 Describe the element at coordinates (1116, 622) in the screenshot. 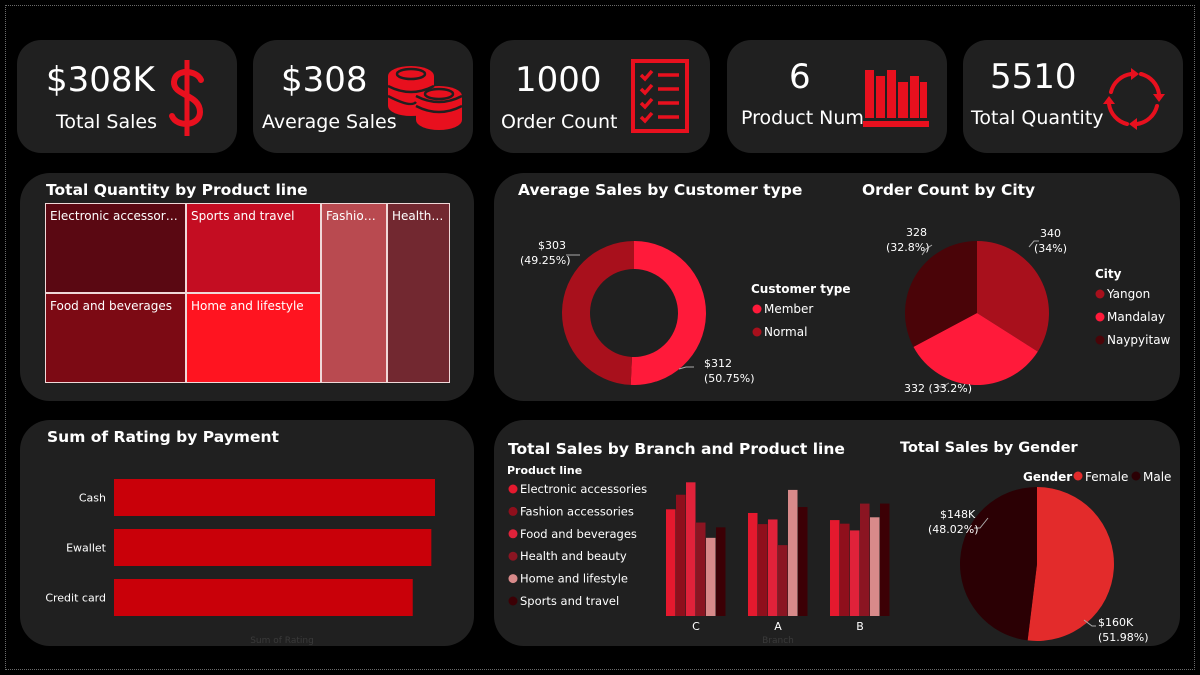

I see `pie-label-female: $160K` at that location.